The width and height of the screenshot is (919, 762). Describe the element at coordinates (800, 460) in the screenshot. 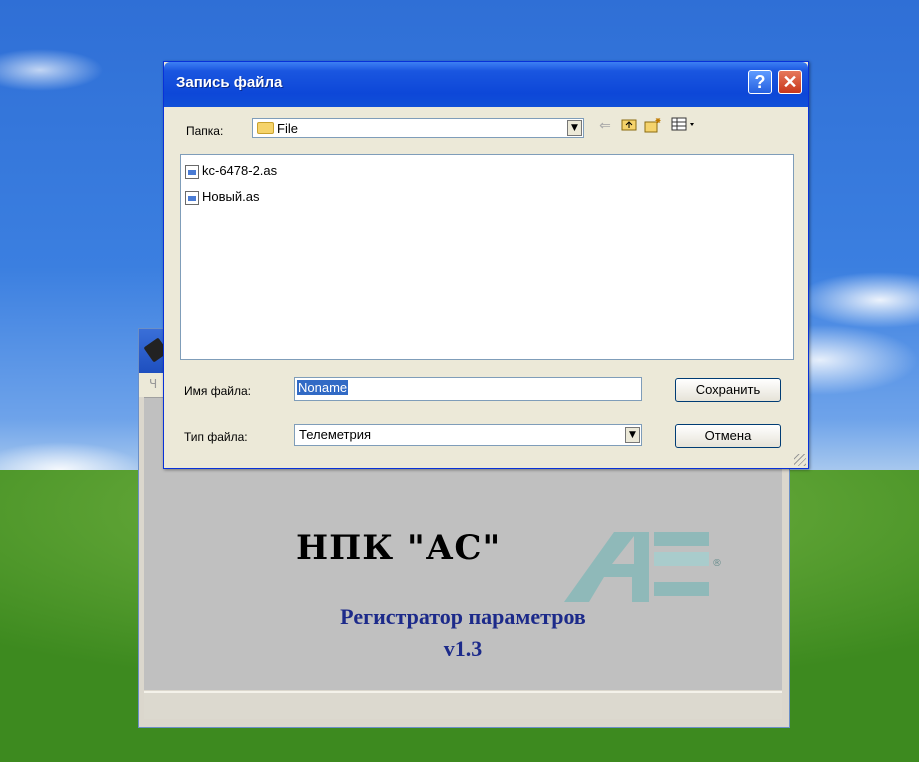

I see `resize-grip` at that location.